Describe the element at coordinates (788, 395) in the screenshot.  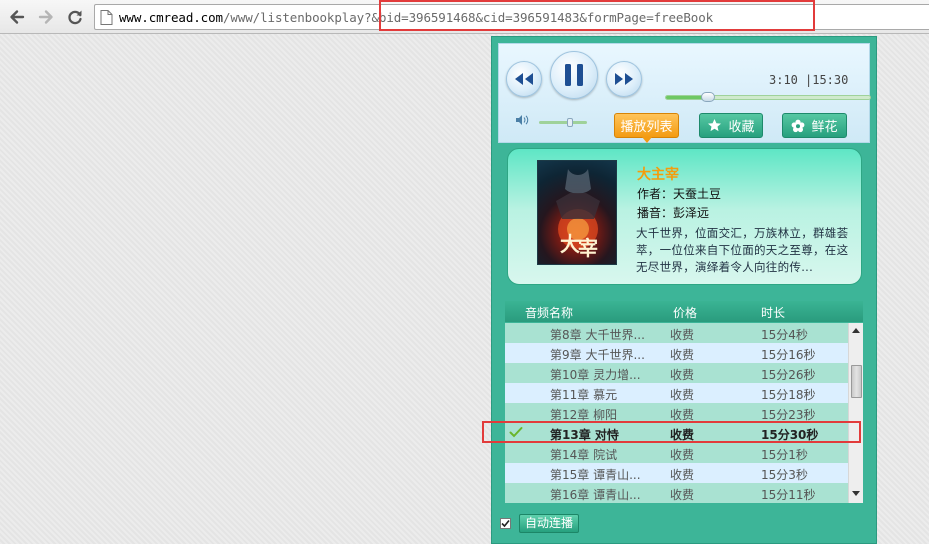
I see `chapter-duration: 15分18秒` at that location.